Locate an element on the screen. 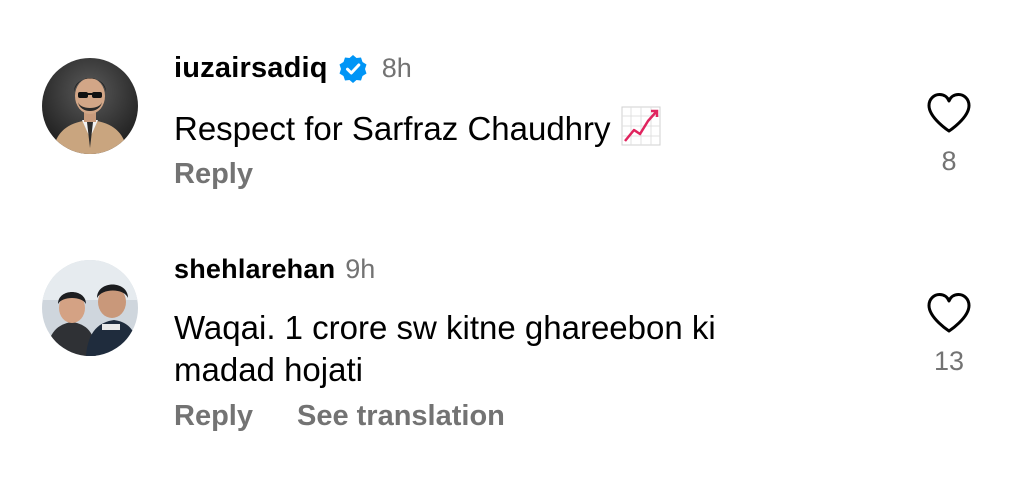 This screenshot has width=1024, height=478. avatar-image is located at coordinates (90, 308).